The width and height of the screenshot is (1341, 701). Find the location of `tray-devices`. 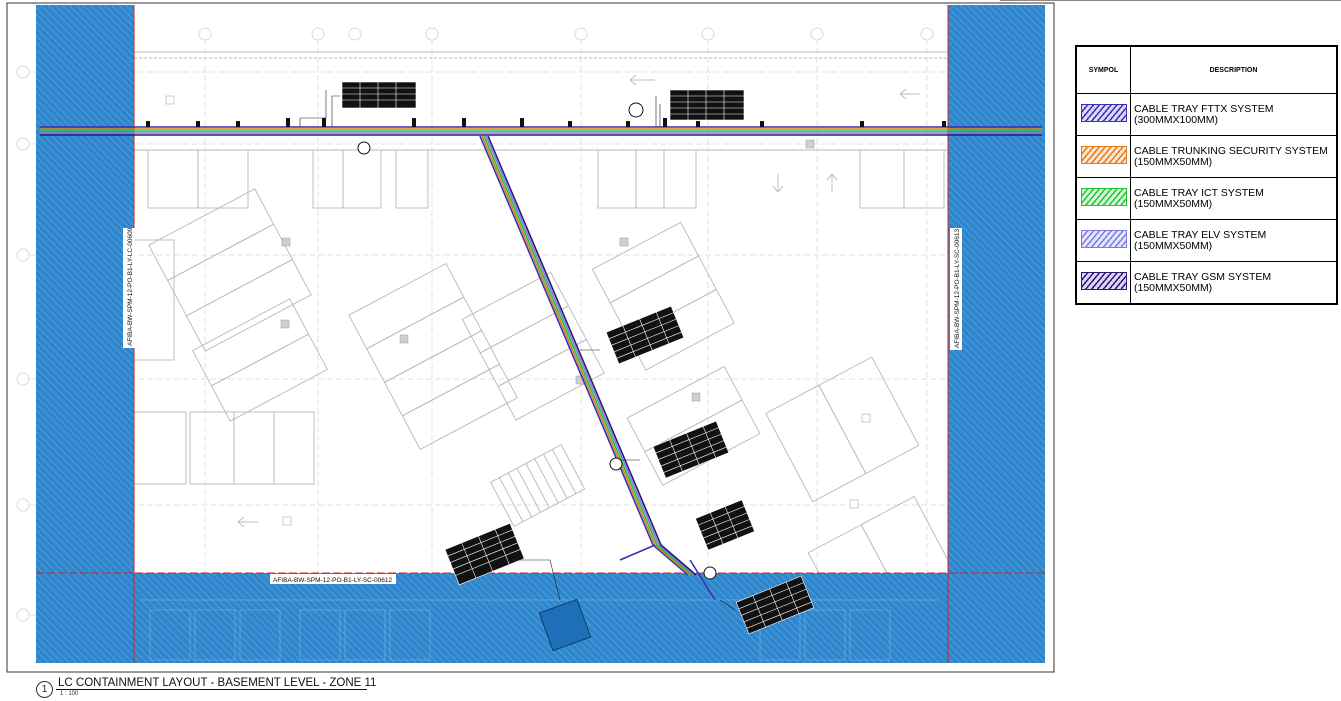

tray-devices is located at coordinates (546, 122).